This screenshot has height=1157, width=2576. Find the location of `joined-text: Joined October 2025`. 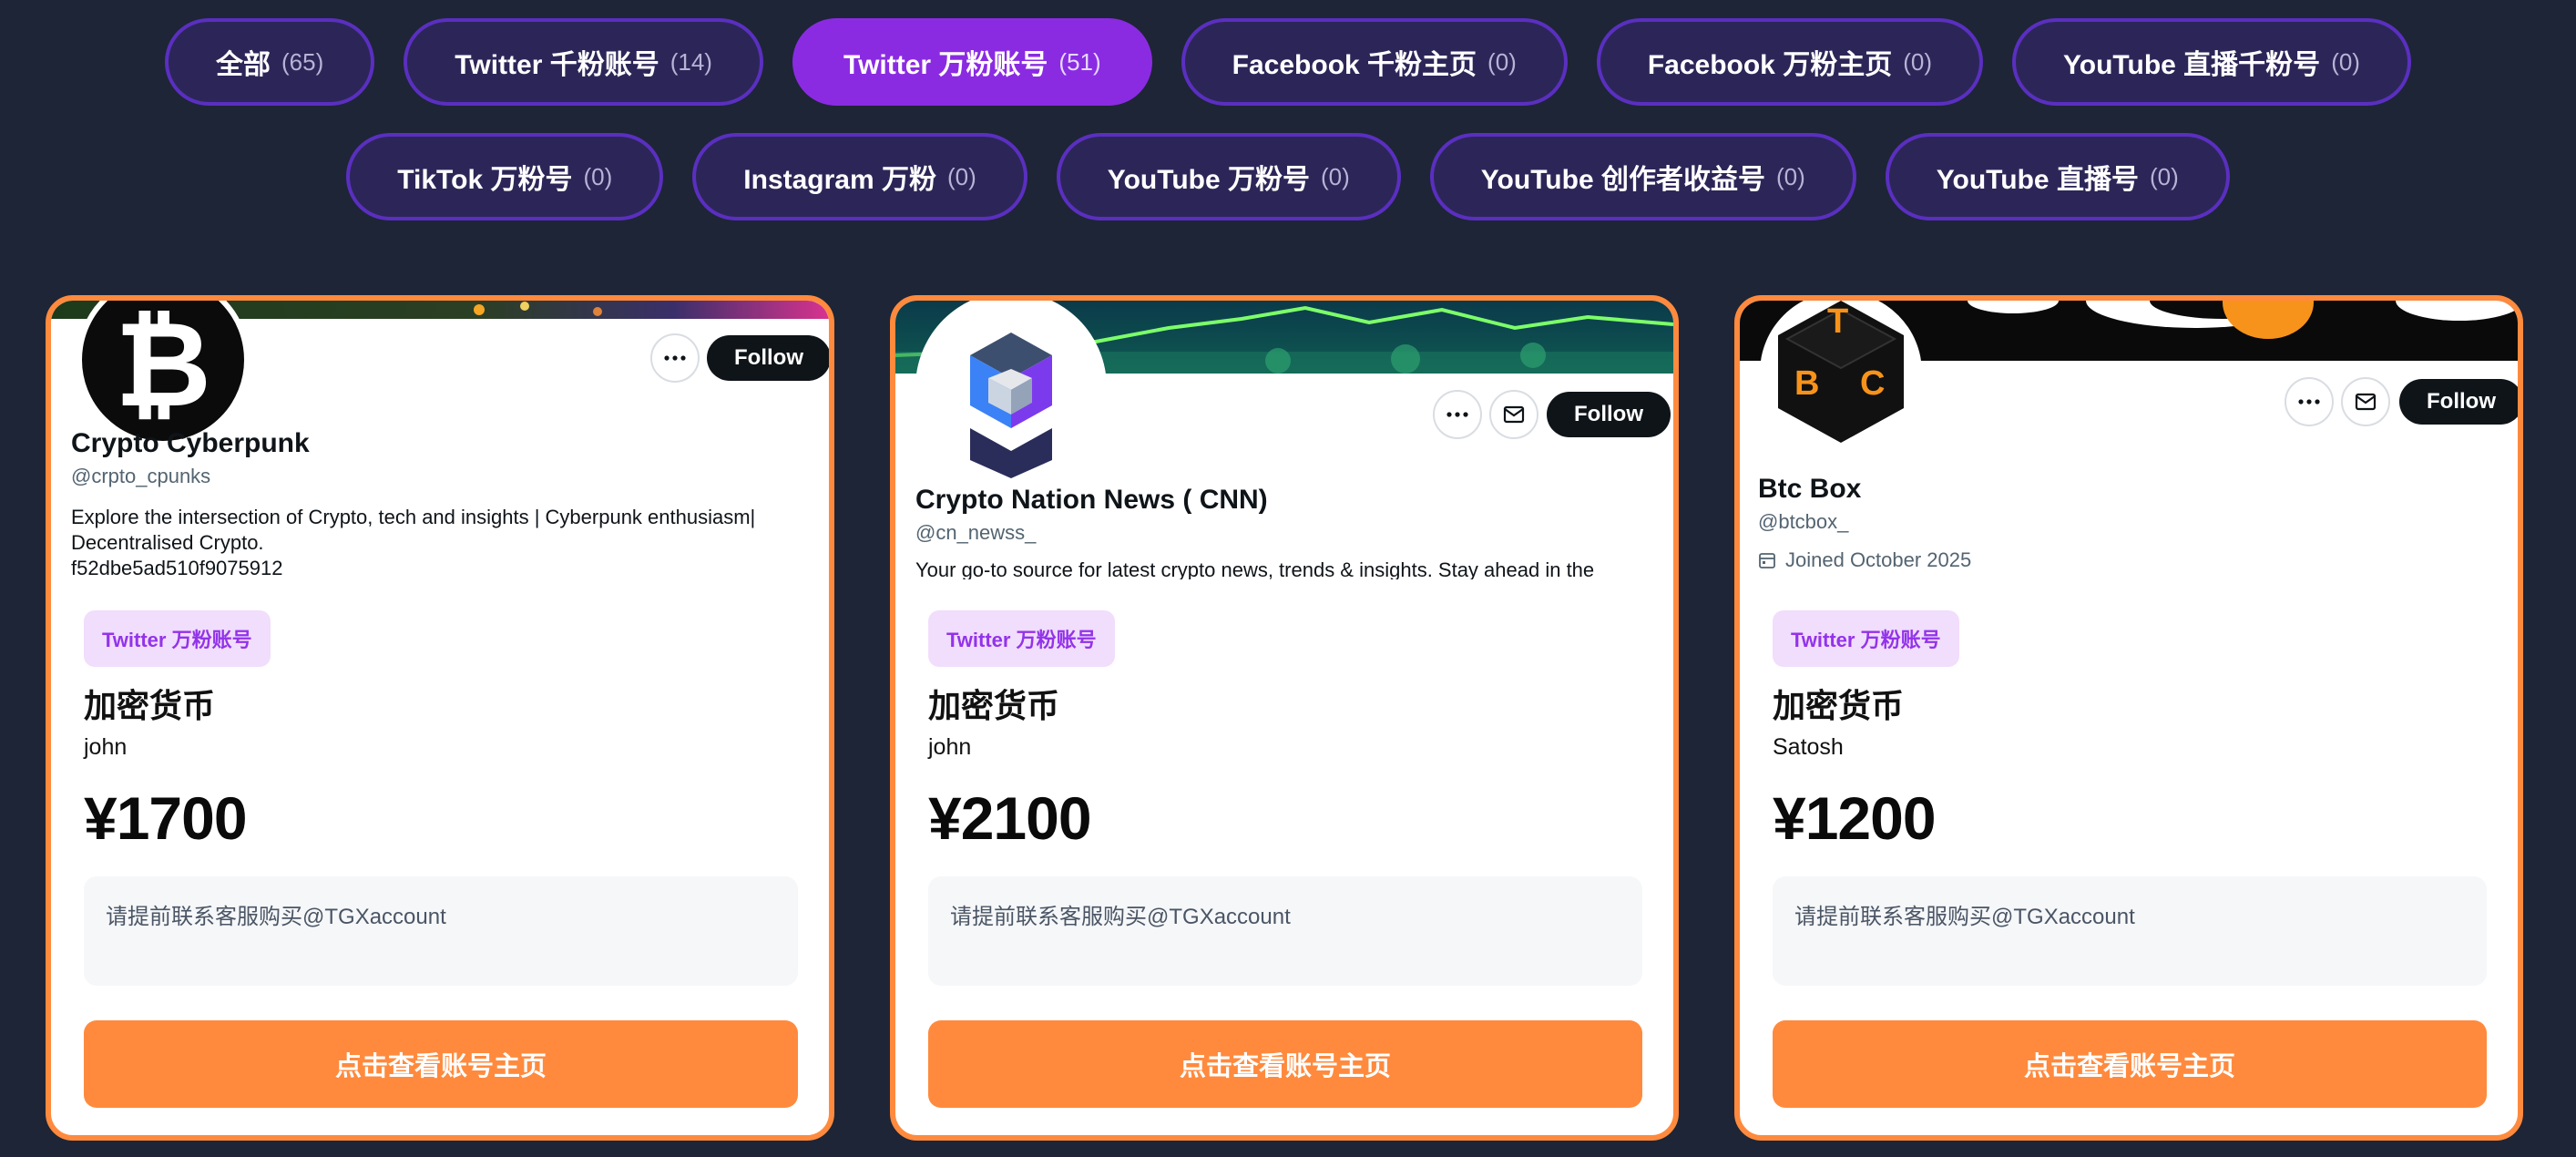

joined-text: Joined October 2025 is located at coordinates (1878, 559).